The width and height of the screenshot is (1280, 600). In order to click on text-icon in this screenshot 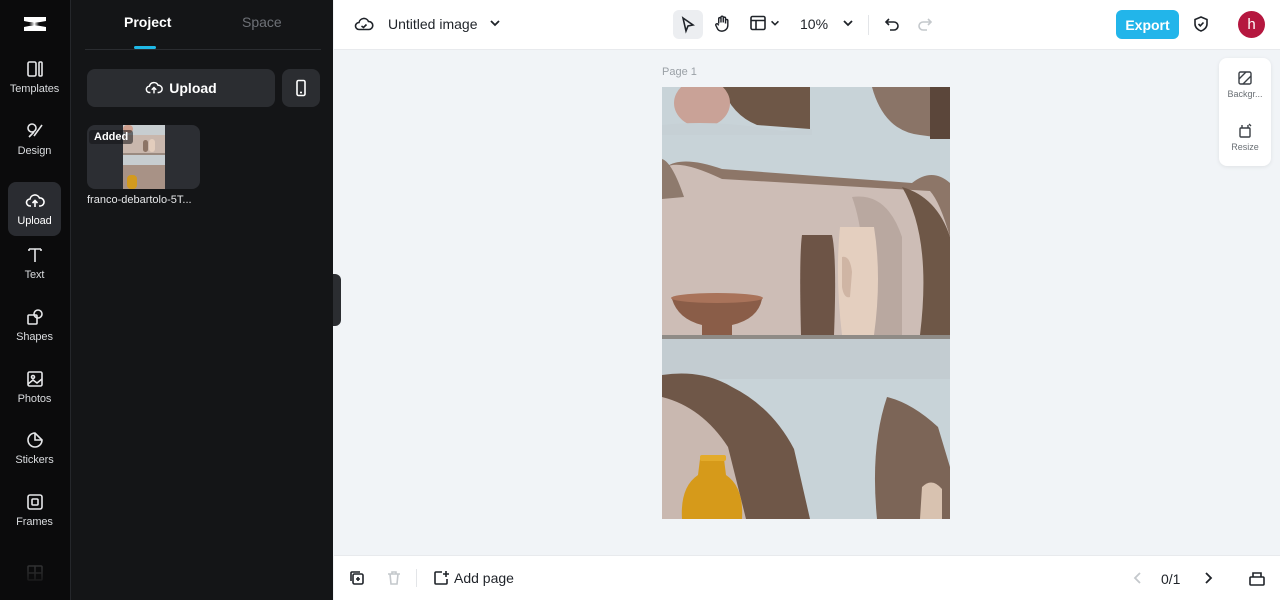, I will do `click(34, 255)`.